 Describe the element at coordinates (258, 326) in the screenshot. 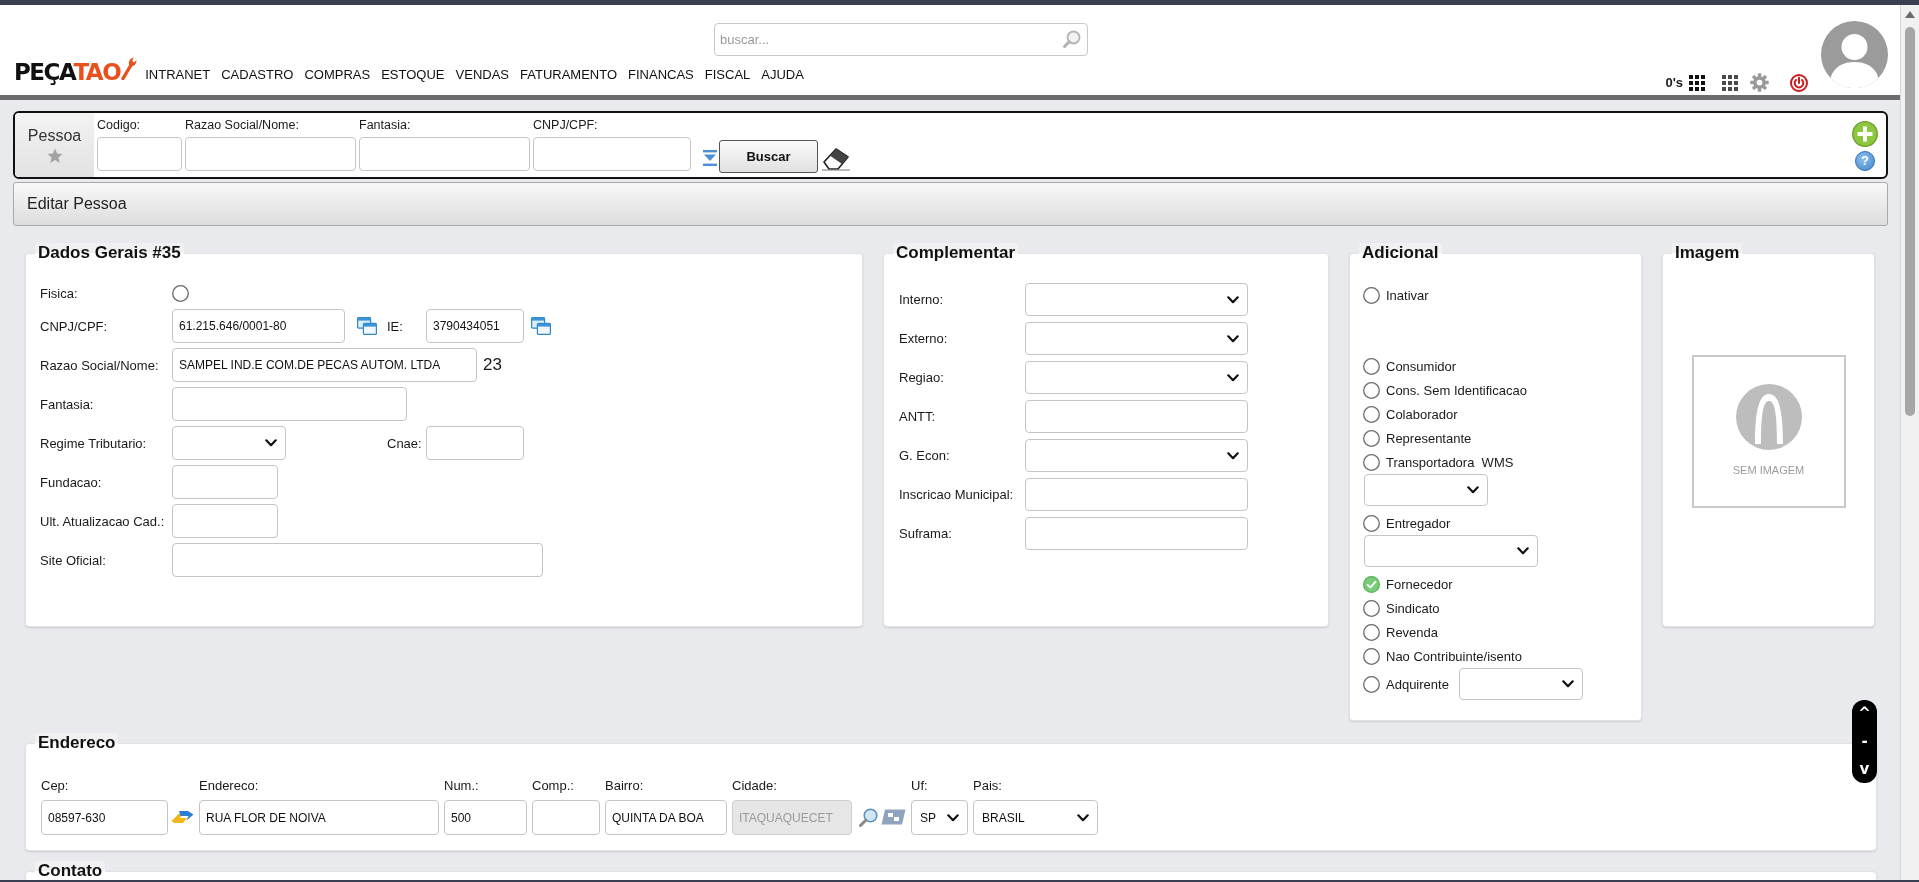

I see `input-field: 61.215.646/0001-80` at that location.